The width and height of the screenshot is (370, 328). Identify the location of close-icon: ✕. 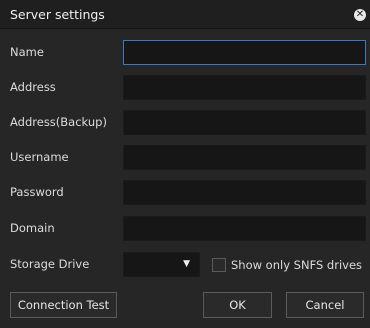
(360, 15).